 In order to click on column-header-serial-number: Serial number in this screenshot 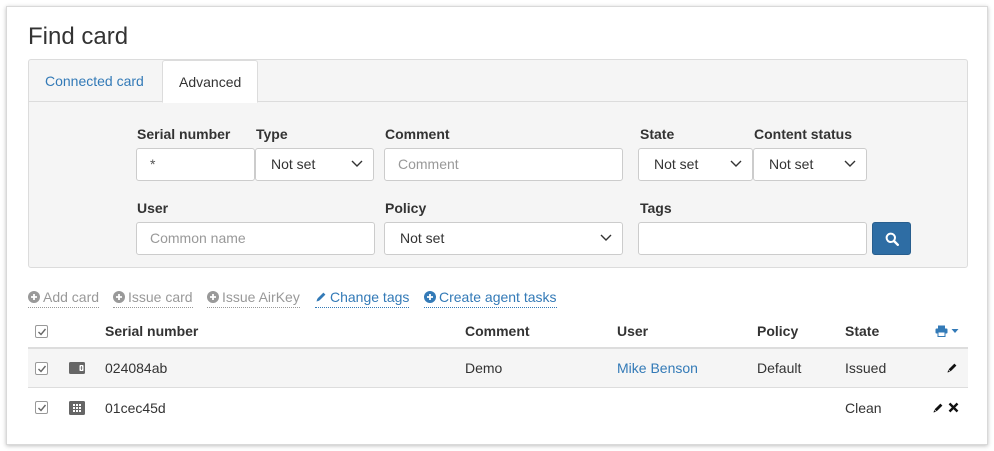, I will do `click(151, 331)`.